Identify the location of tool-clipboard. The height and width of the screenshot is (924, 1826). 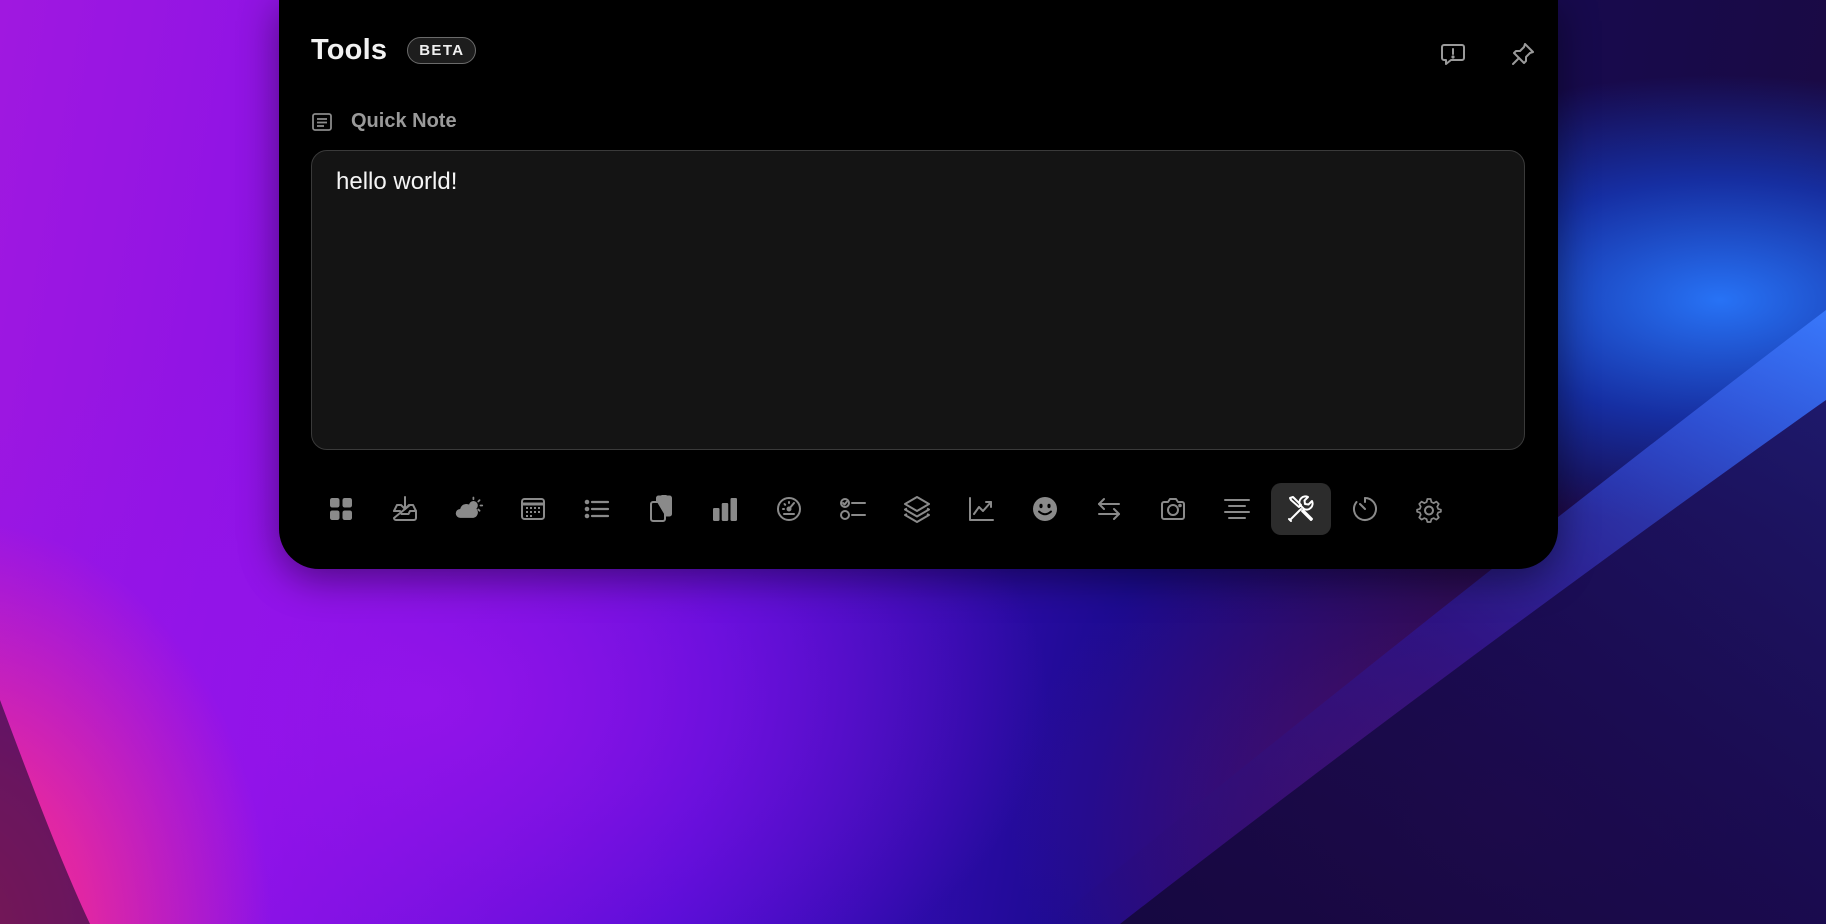
(661, 509).